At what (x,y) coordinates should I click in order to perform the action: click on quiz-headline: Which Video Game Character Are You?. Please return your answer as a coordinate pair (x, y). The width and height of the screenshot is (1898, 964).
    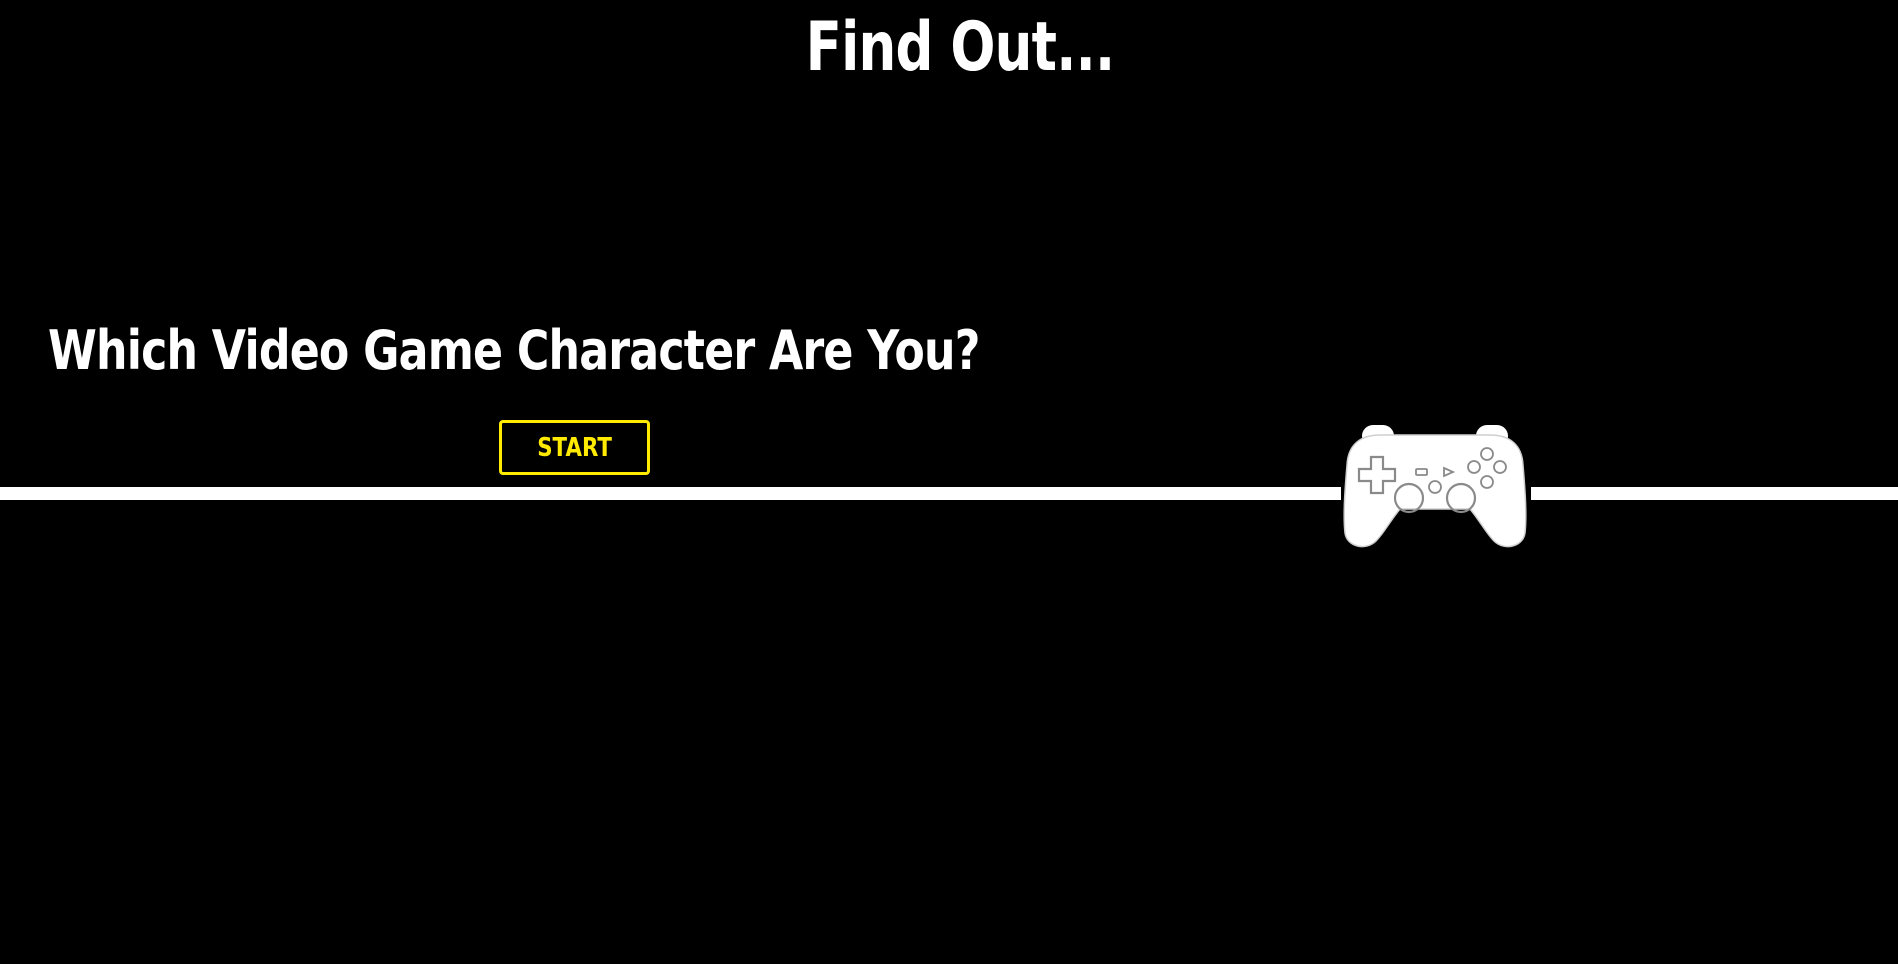
    Looking at the image, I should click on (514, 350).